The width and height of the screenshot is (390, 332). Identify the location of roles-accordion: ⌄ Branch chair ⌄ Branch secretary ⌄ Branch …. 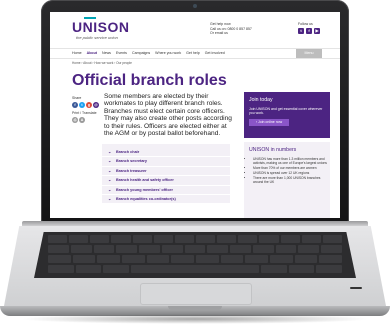
(166, 174).